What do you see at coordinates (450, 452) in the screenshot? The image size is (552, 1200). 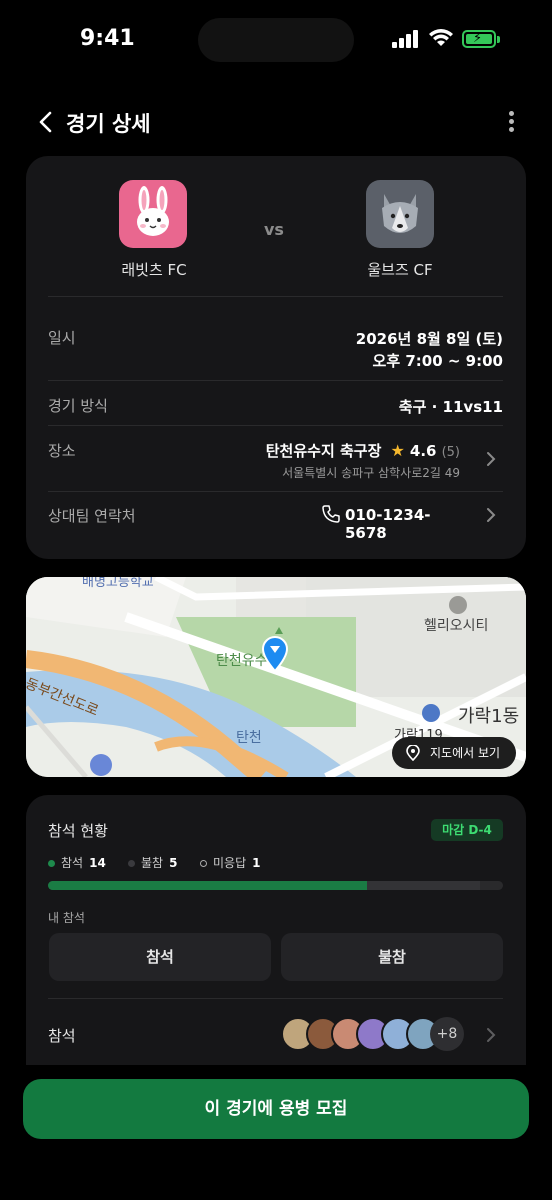 I see `venue-rating-count: (5)` at bounding box center [450, 452].